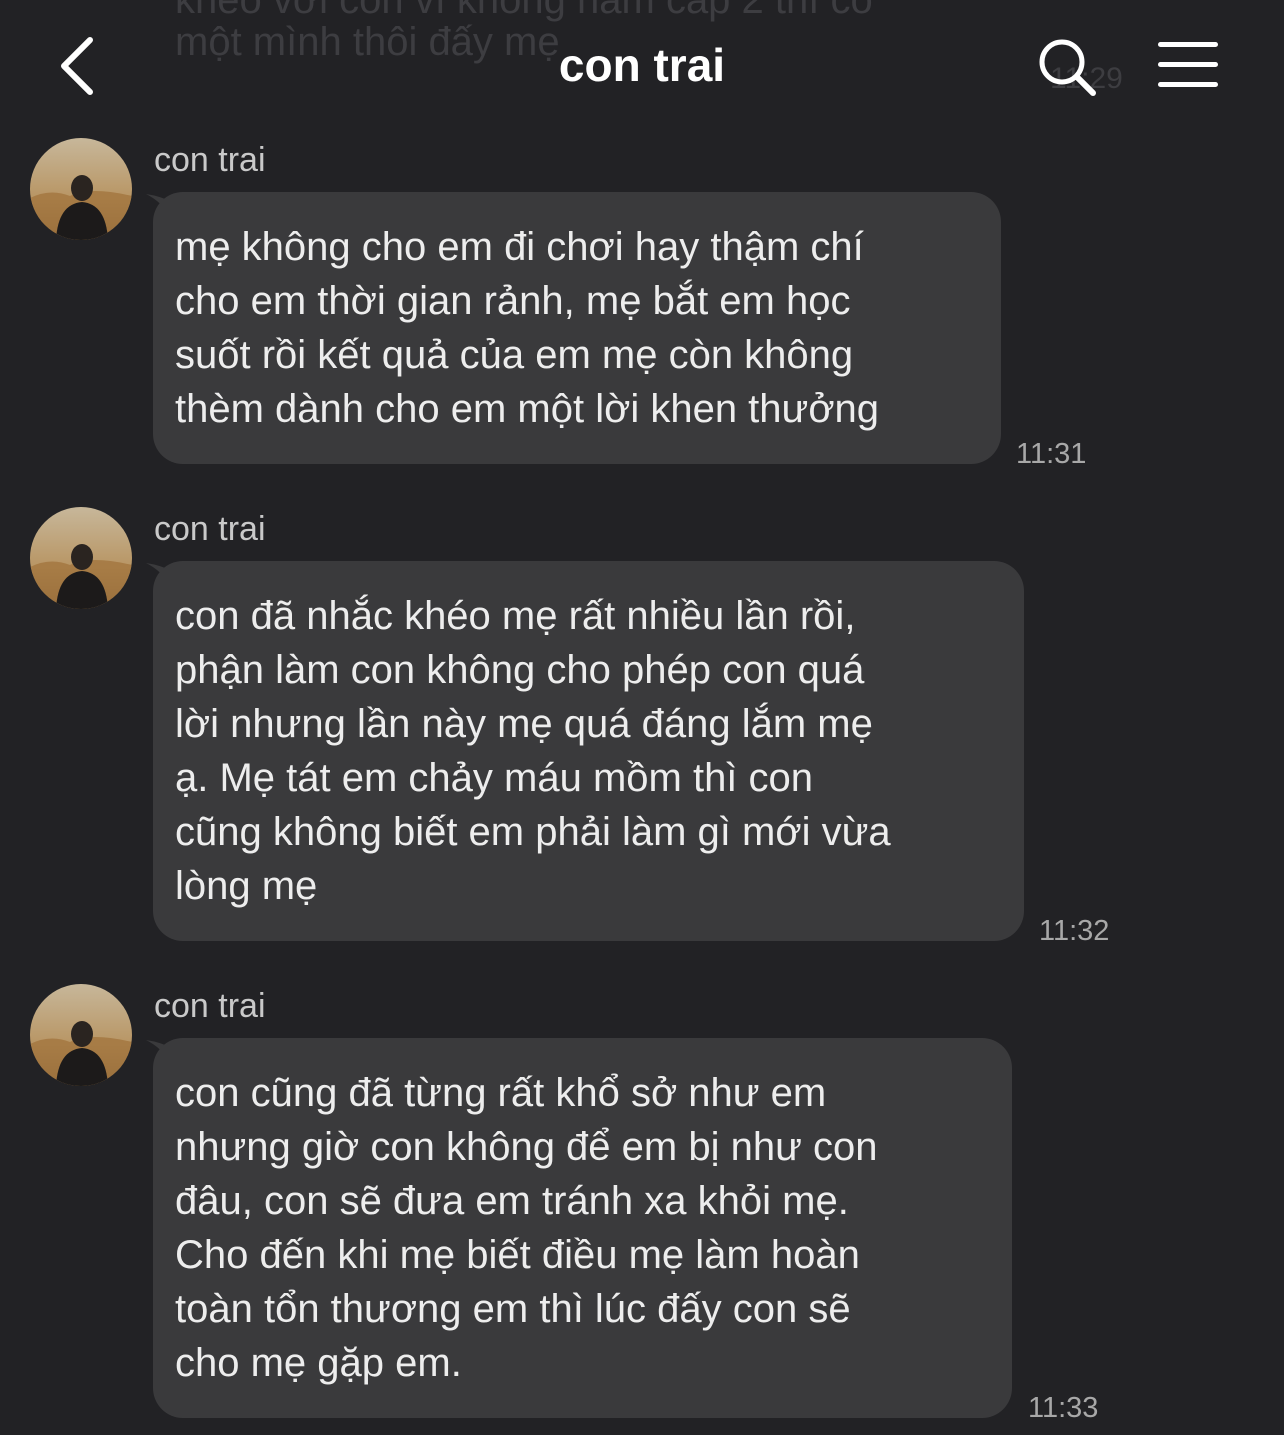 This screenshot has height=1435, width=1284. I want to click on hamburger-menu-icon-middle, so click(1188, 64).